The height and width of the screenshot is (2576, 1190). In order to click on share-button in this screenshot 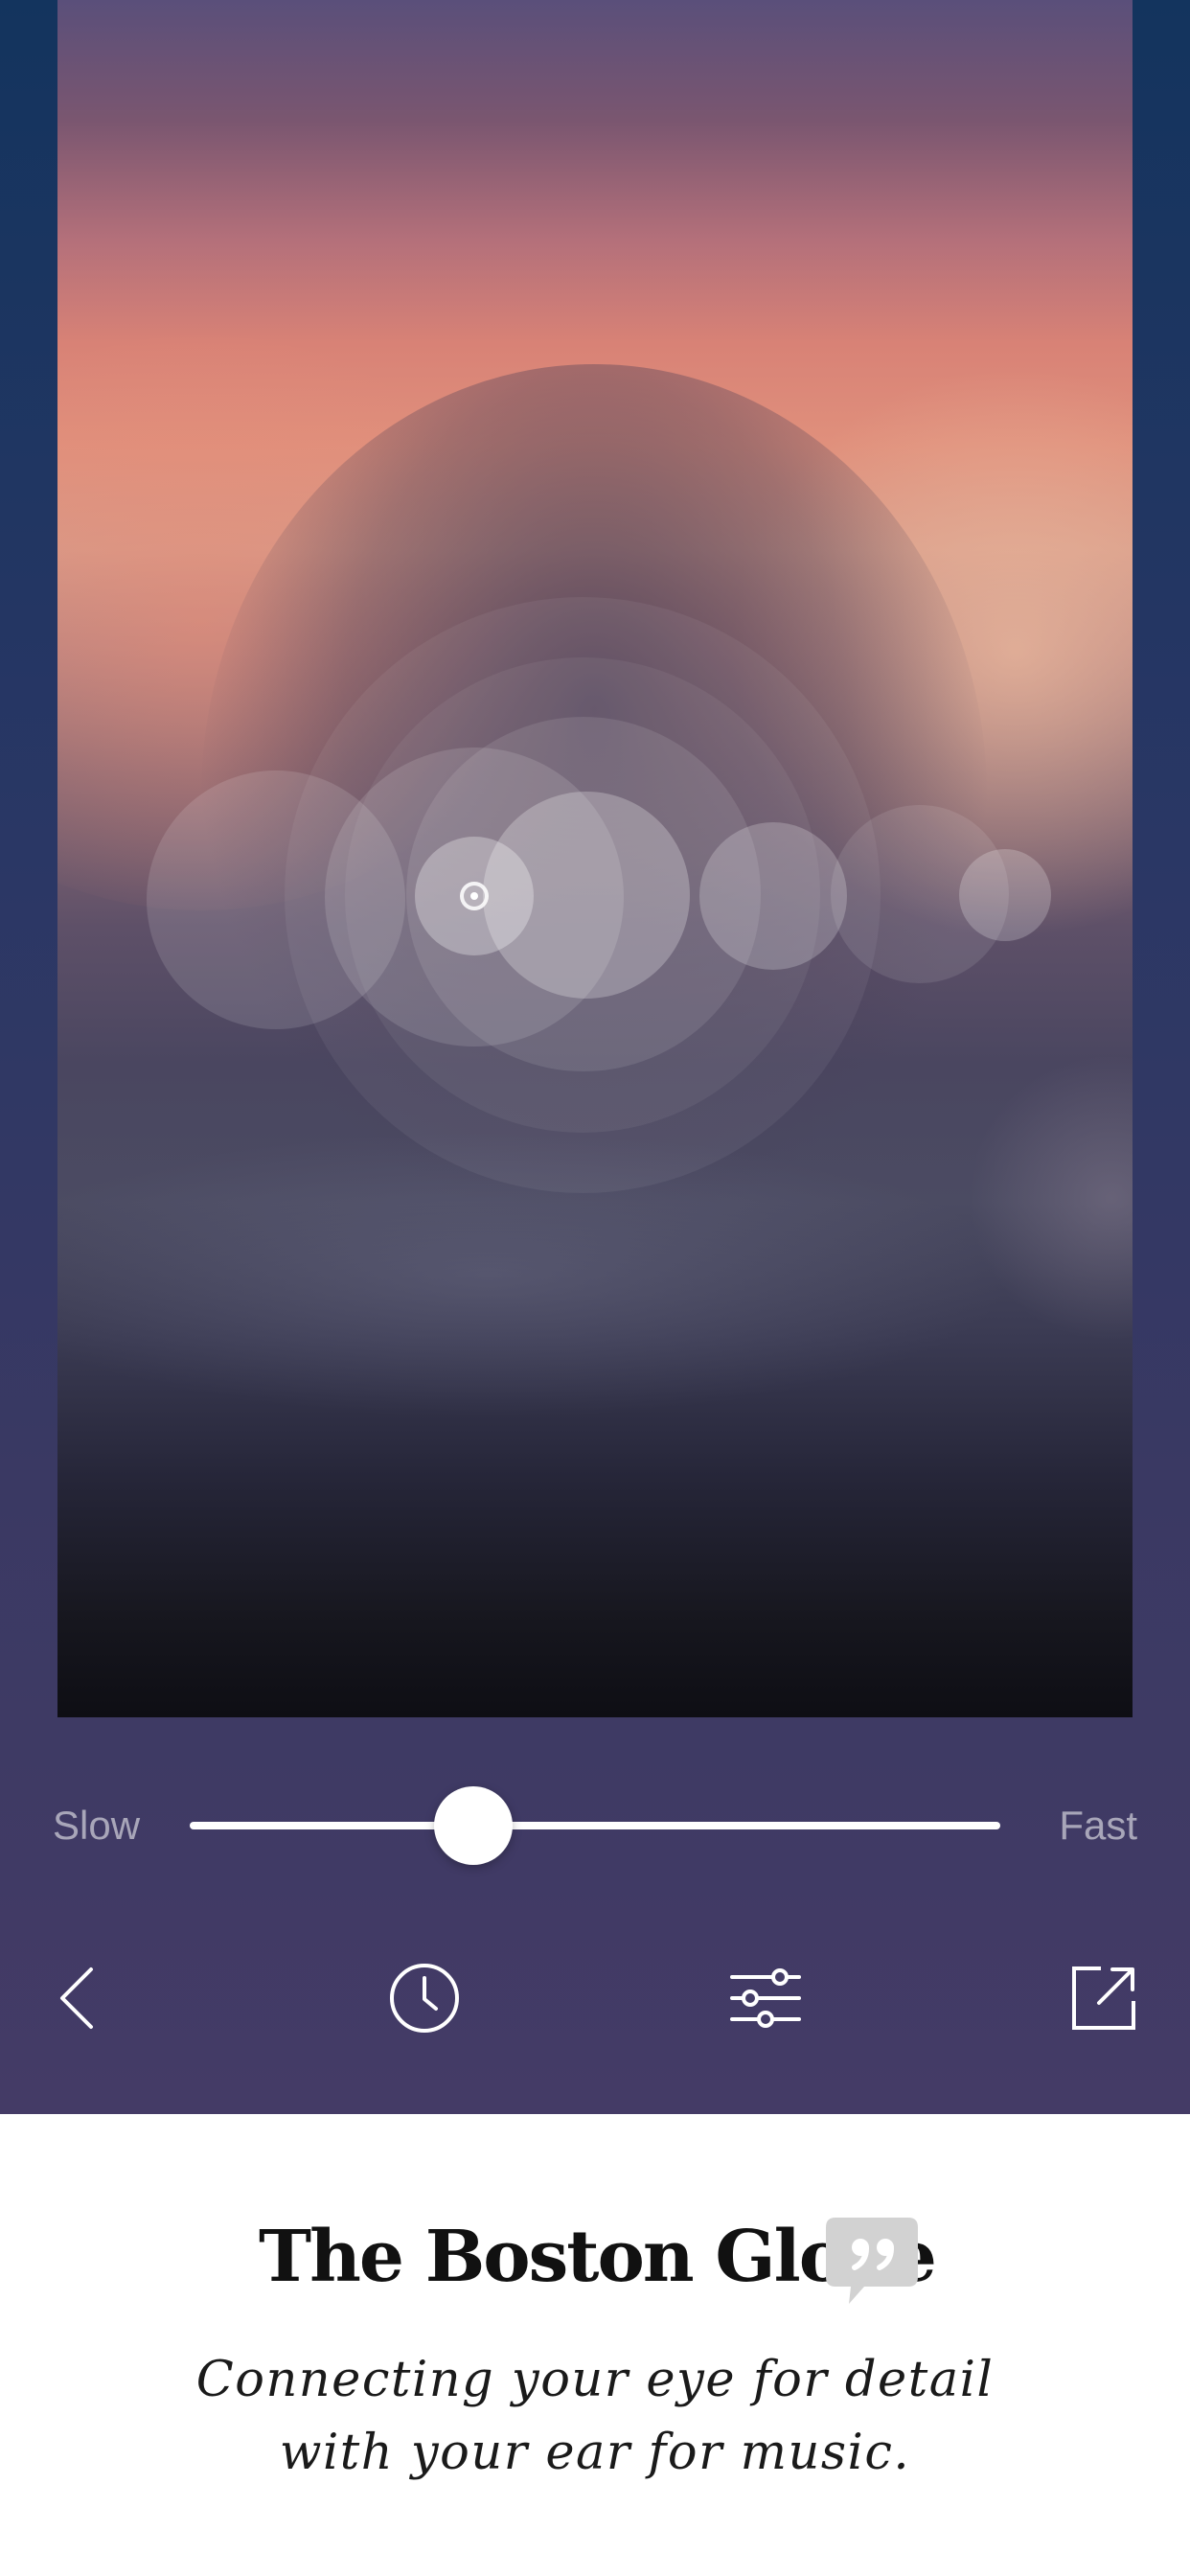, I will do `click(1104, 1998)`.